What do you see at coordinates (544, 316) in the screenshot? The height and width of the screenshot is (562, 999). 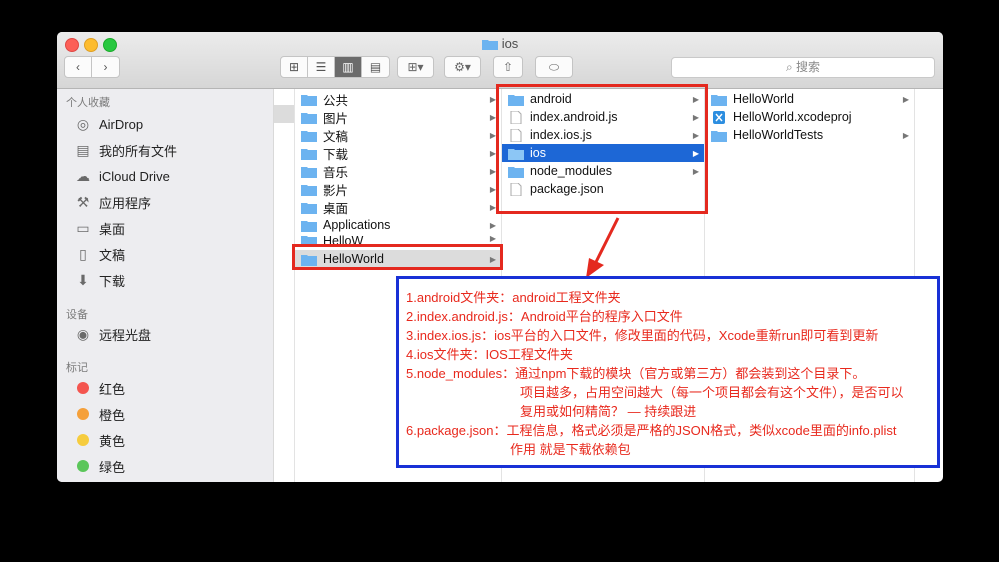 I see `note-line: 2.index.android.js：Android平台的程序入口文件` at bounding box center [544, 316].